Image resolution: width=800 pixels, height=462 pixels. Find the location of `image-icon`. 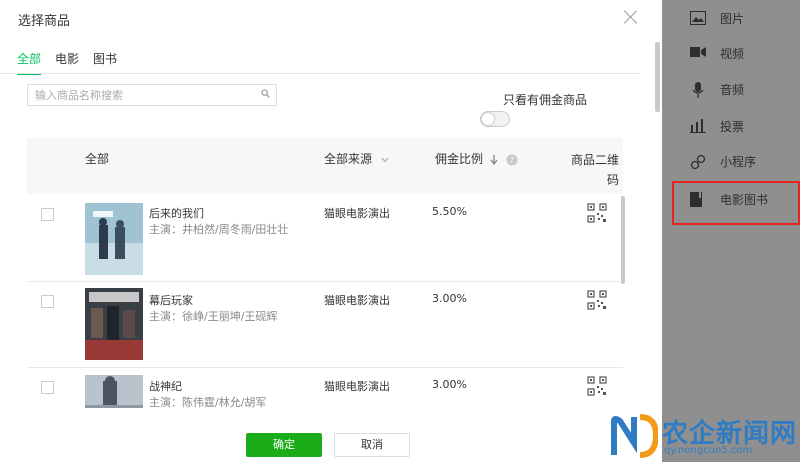

image-icon is located at coordinates (698, 18).